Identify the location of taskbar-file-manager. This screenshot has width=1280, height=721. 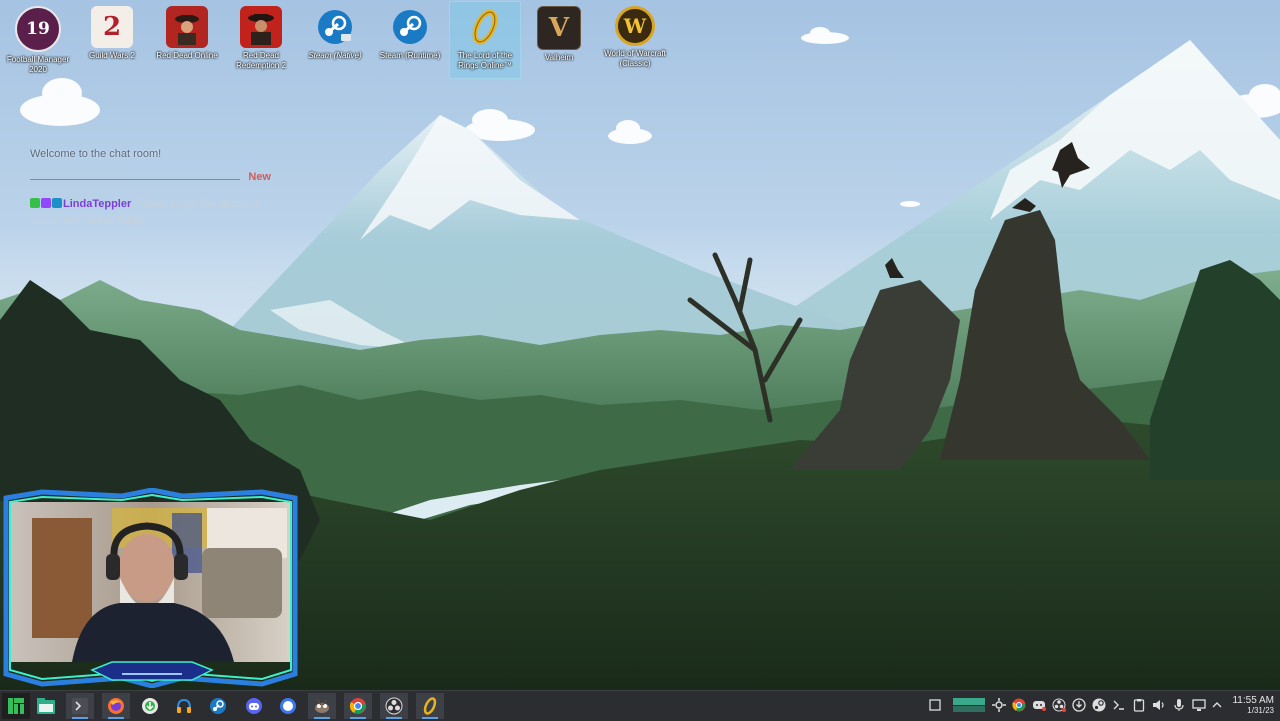
(46, 706).